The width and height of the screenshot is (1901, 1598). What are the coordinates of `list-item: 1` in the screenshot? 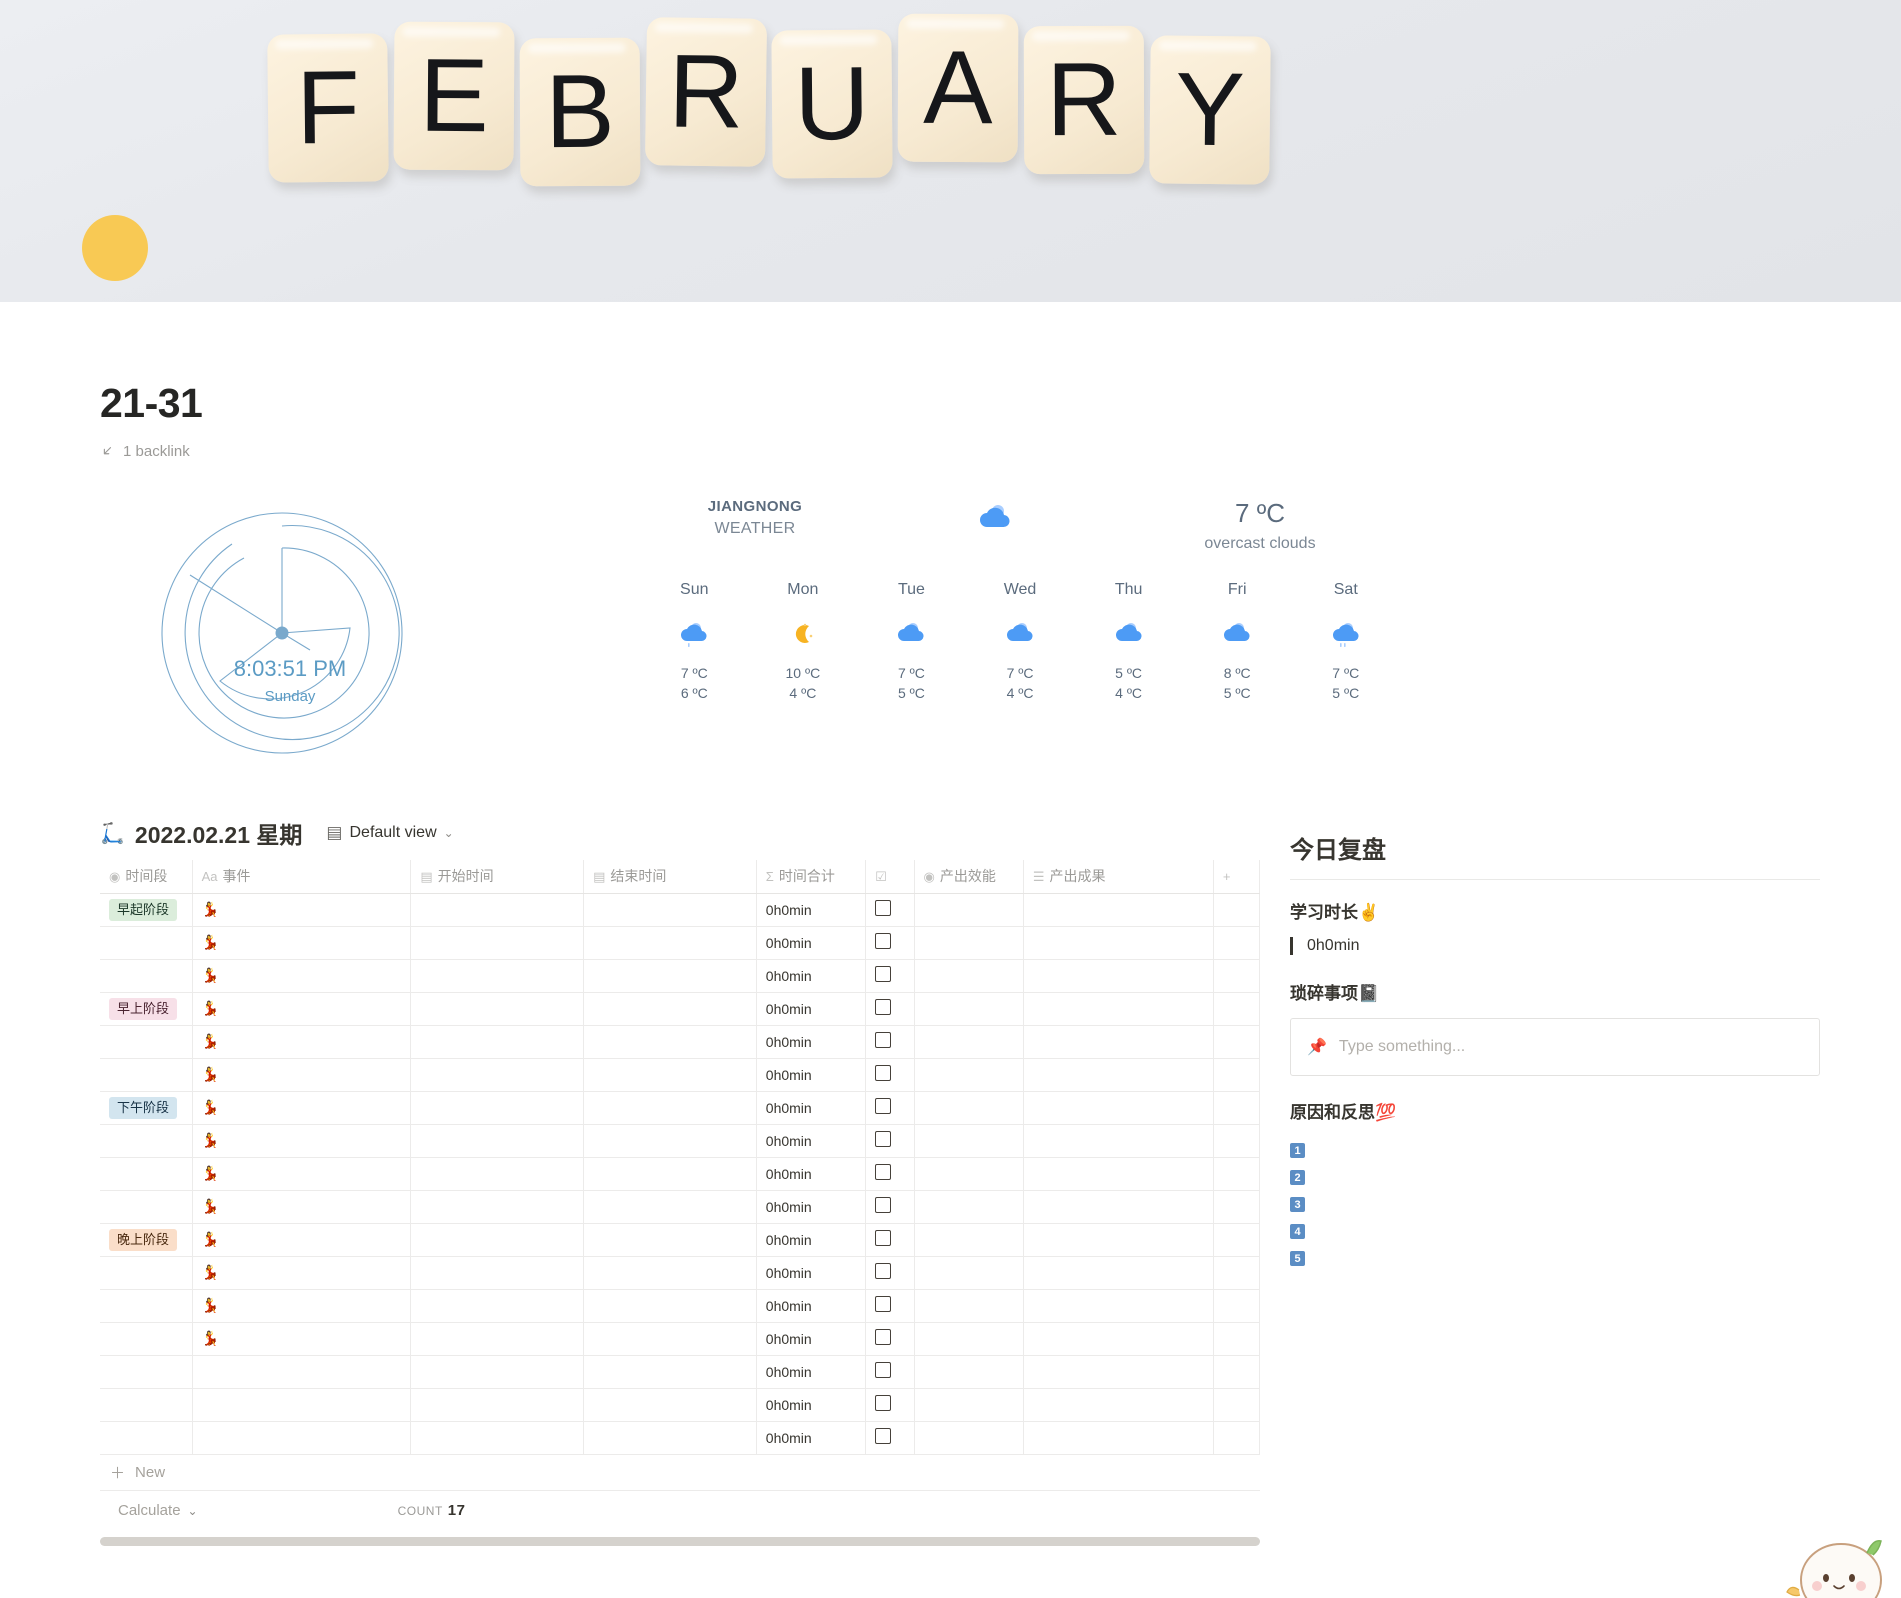 It's located at (1555, 1150).